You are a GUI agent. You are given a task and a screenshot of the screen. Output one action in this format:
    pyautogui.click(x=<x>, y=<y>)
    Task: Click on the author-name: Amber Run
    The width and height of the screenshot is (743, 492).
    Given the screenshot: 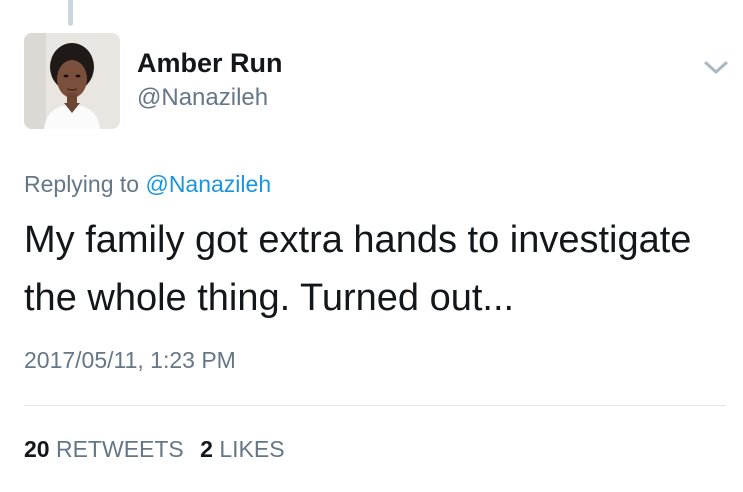 What is the action you would take?
    pyautogui.click(x=210, y=63)
    